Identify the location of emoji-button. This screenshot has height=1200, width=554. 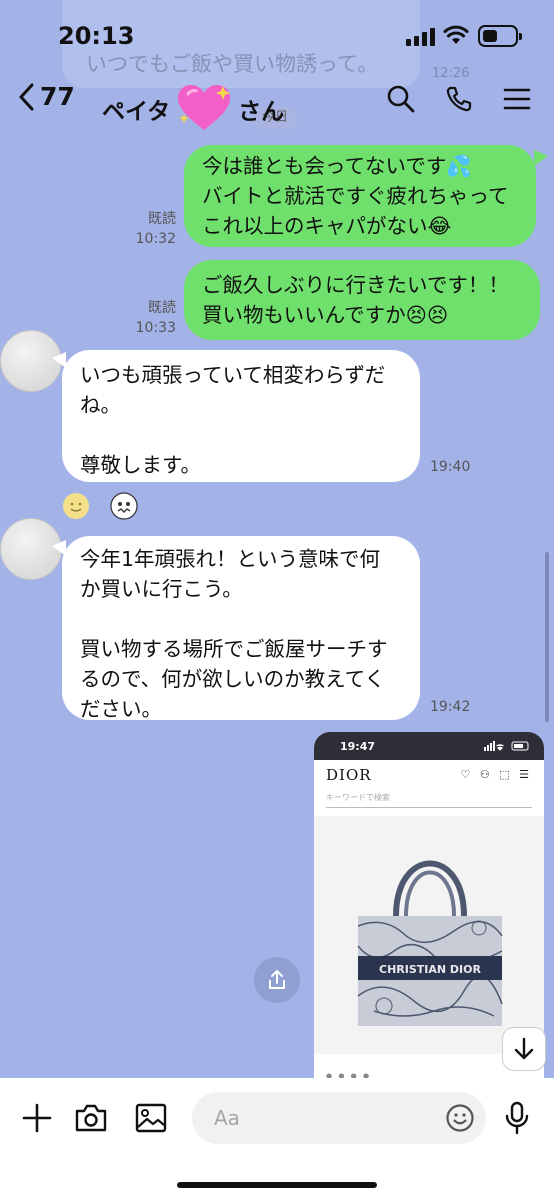
(460, 1118).